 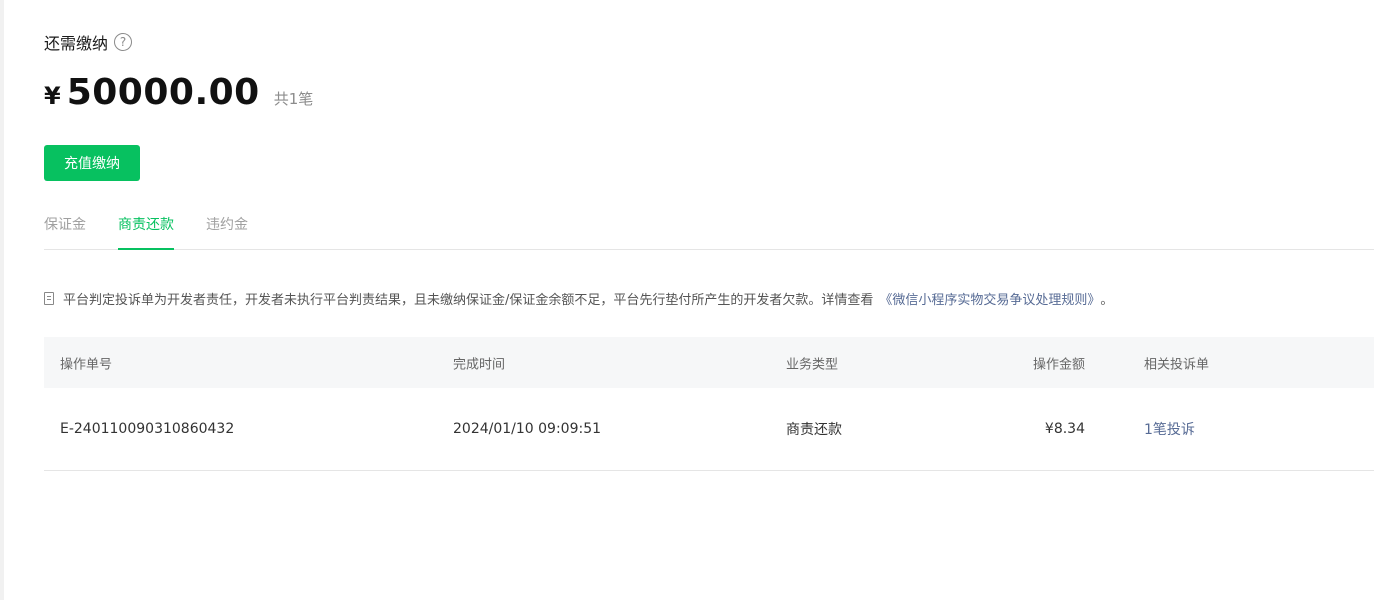 I want to click on due-amount: 50000.00, so click(x=163, y=92).